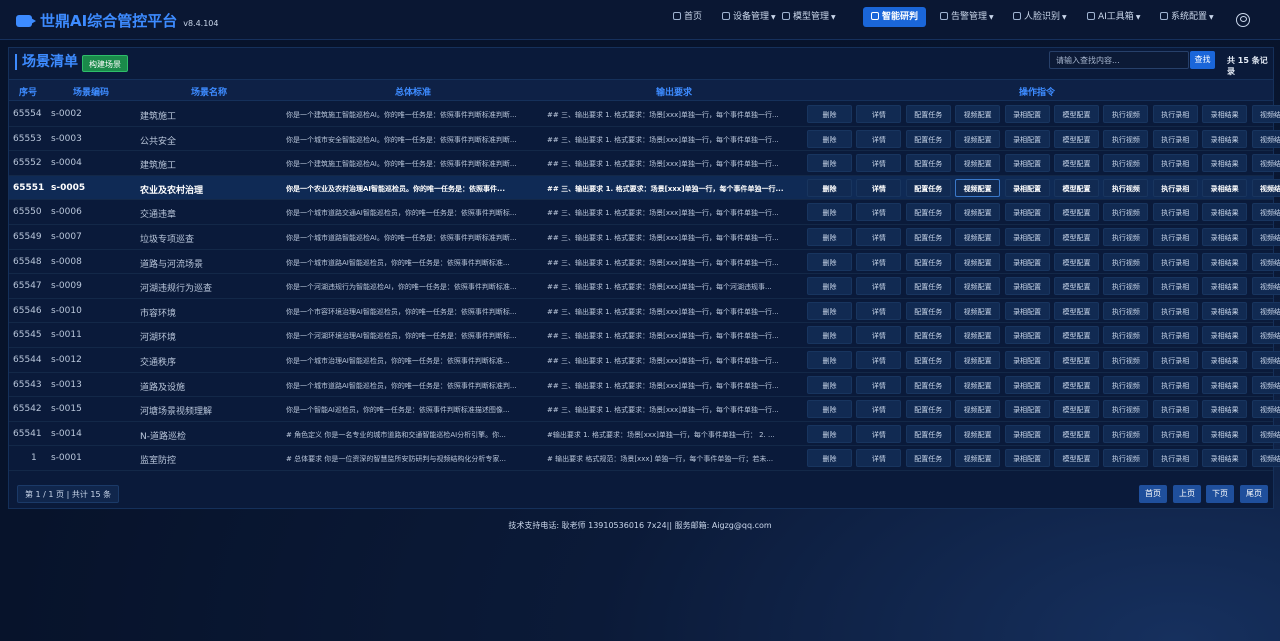  What do you see at coordinates (1187, 494) in the screenshot?
I see `prev-page-button: 上页` at bounding box center [1187, 494].